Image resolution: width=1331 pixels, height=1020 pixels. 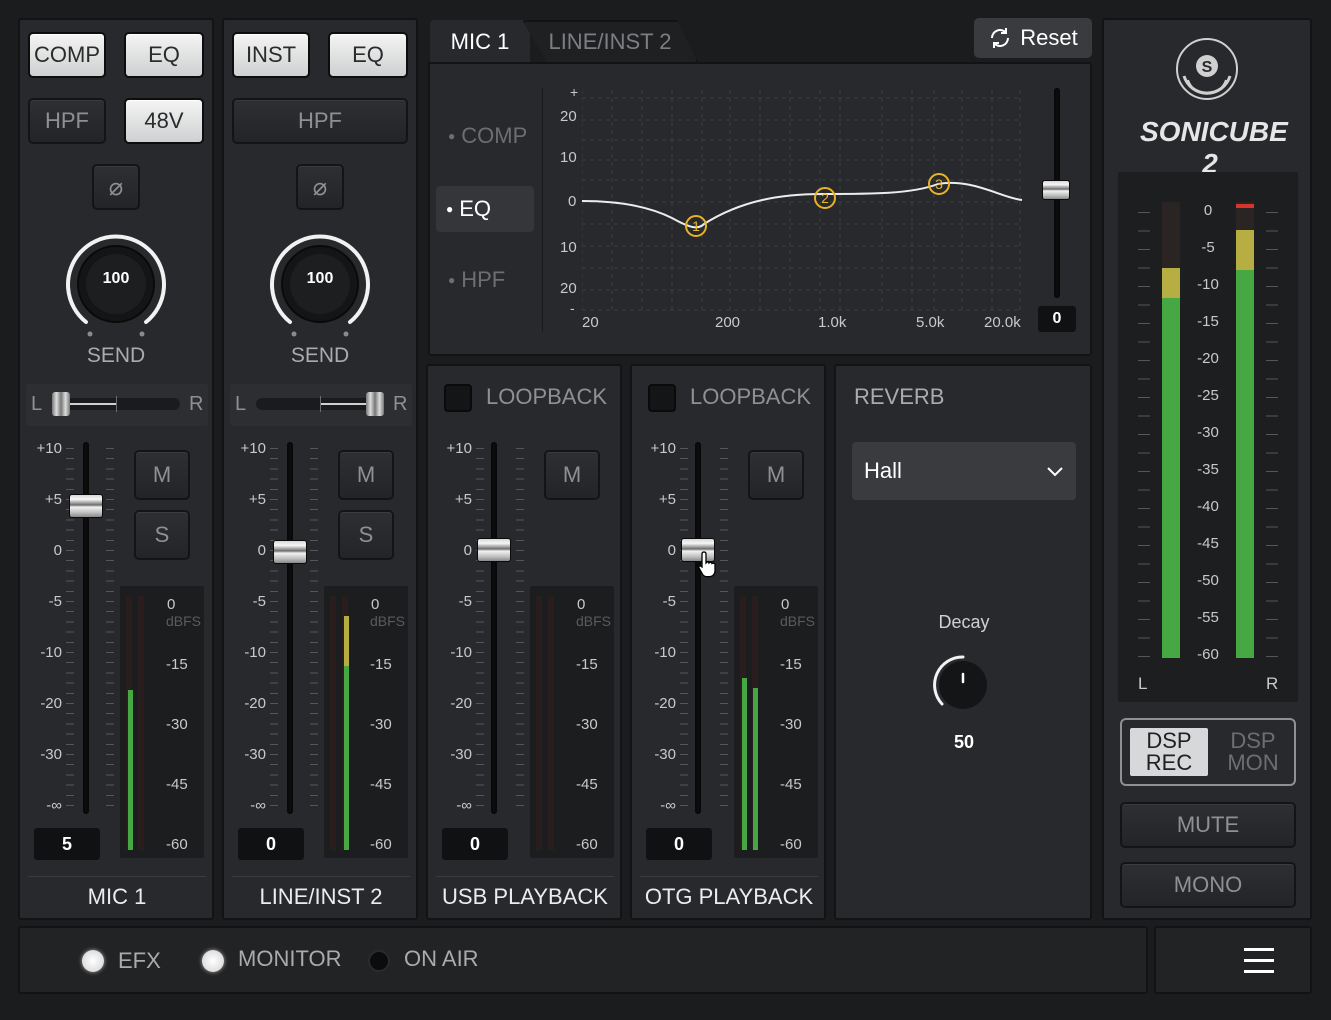 I want to click on comp-button: COMP, so click(x=67, y=55).